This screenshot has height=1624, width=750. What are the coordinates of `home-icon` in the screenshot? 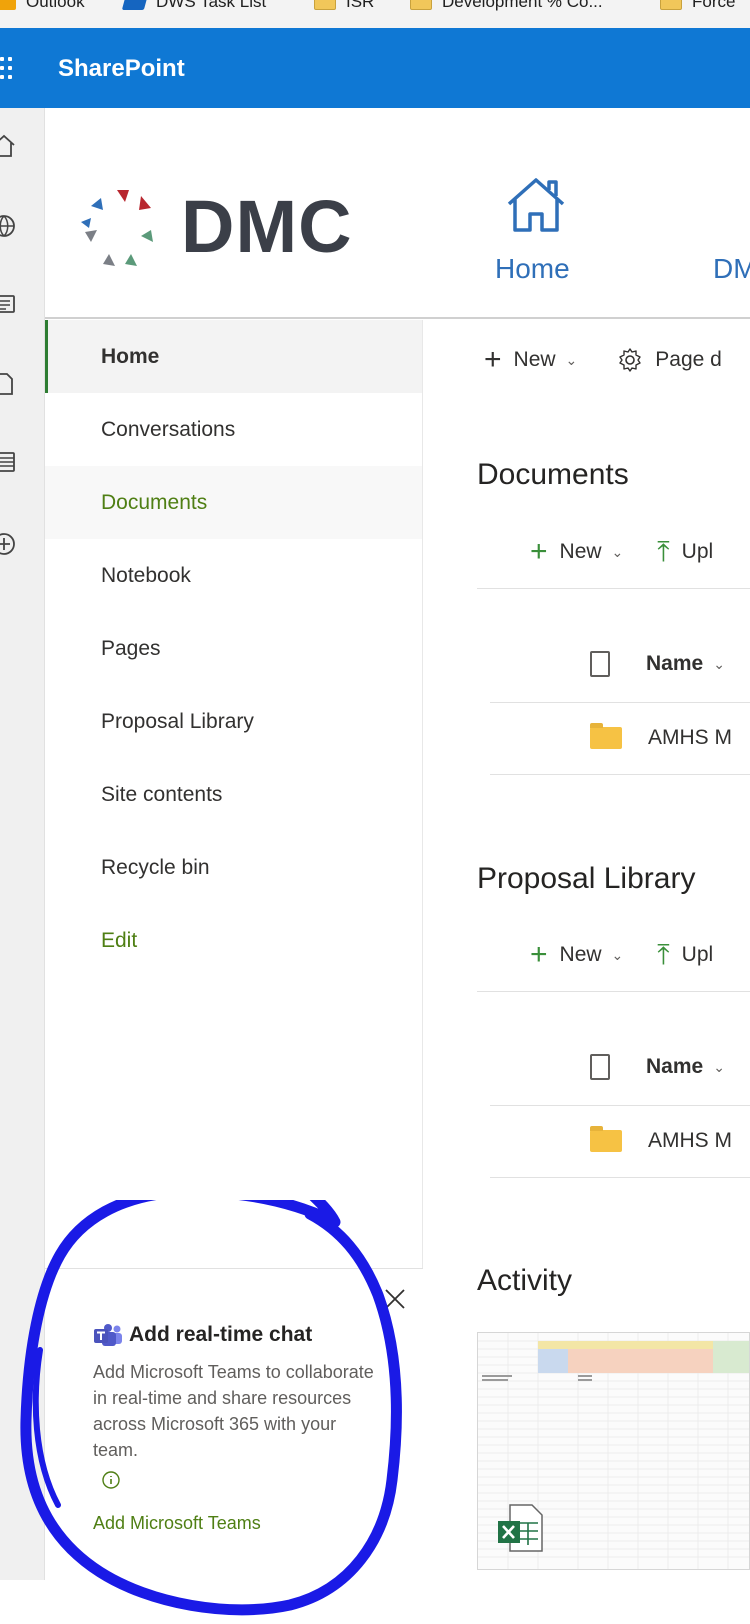 It's located at (9, 146).